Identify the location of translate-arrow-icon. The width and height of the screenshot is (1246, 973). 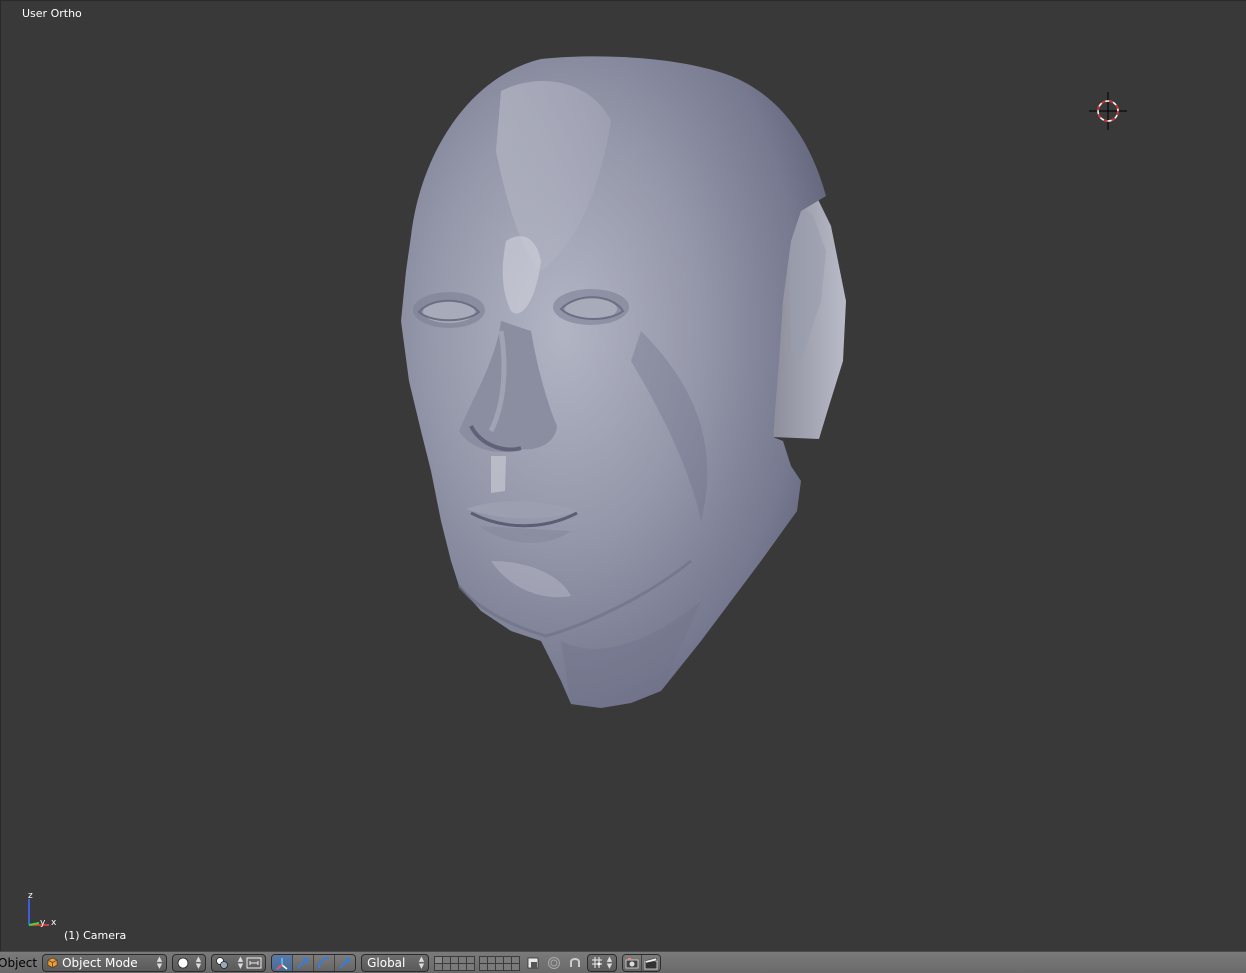
(303, 963).